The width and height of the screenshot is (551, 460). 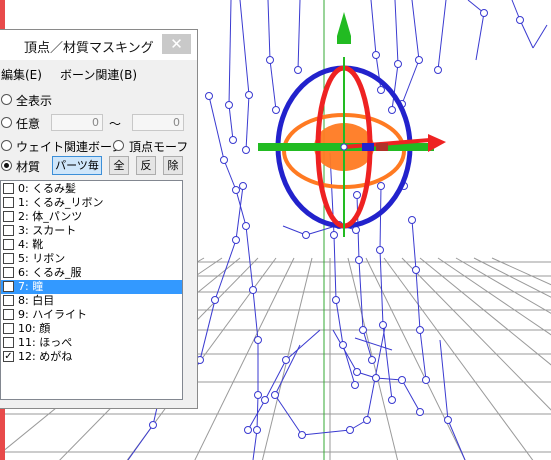 What do you see at coordinates (77, 165) in the screenshot?
I see `per-part-button: パーツ毎` at bounding box center [77, 165].